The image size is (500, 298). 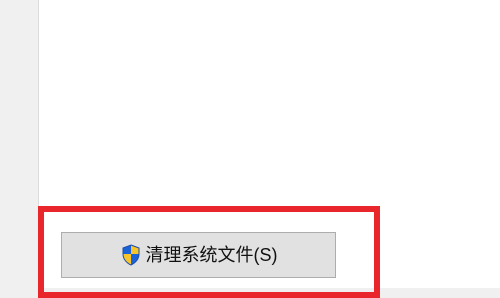 What do you see at coordinates (211, 255) in the screenshot?
I see `clean-up-system-files-label: 清理系统文件(S)` at bounding box center [211, 255].